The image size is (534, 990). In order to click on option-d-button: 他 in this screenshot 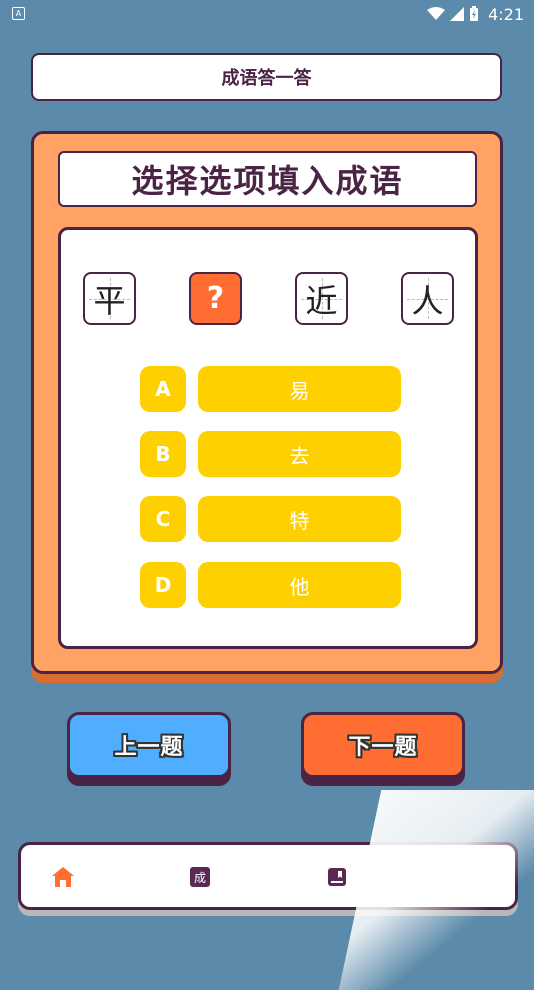, I will do `click(299, 585)`.